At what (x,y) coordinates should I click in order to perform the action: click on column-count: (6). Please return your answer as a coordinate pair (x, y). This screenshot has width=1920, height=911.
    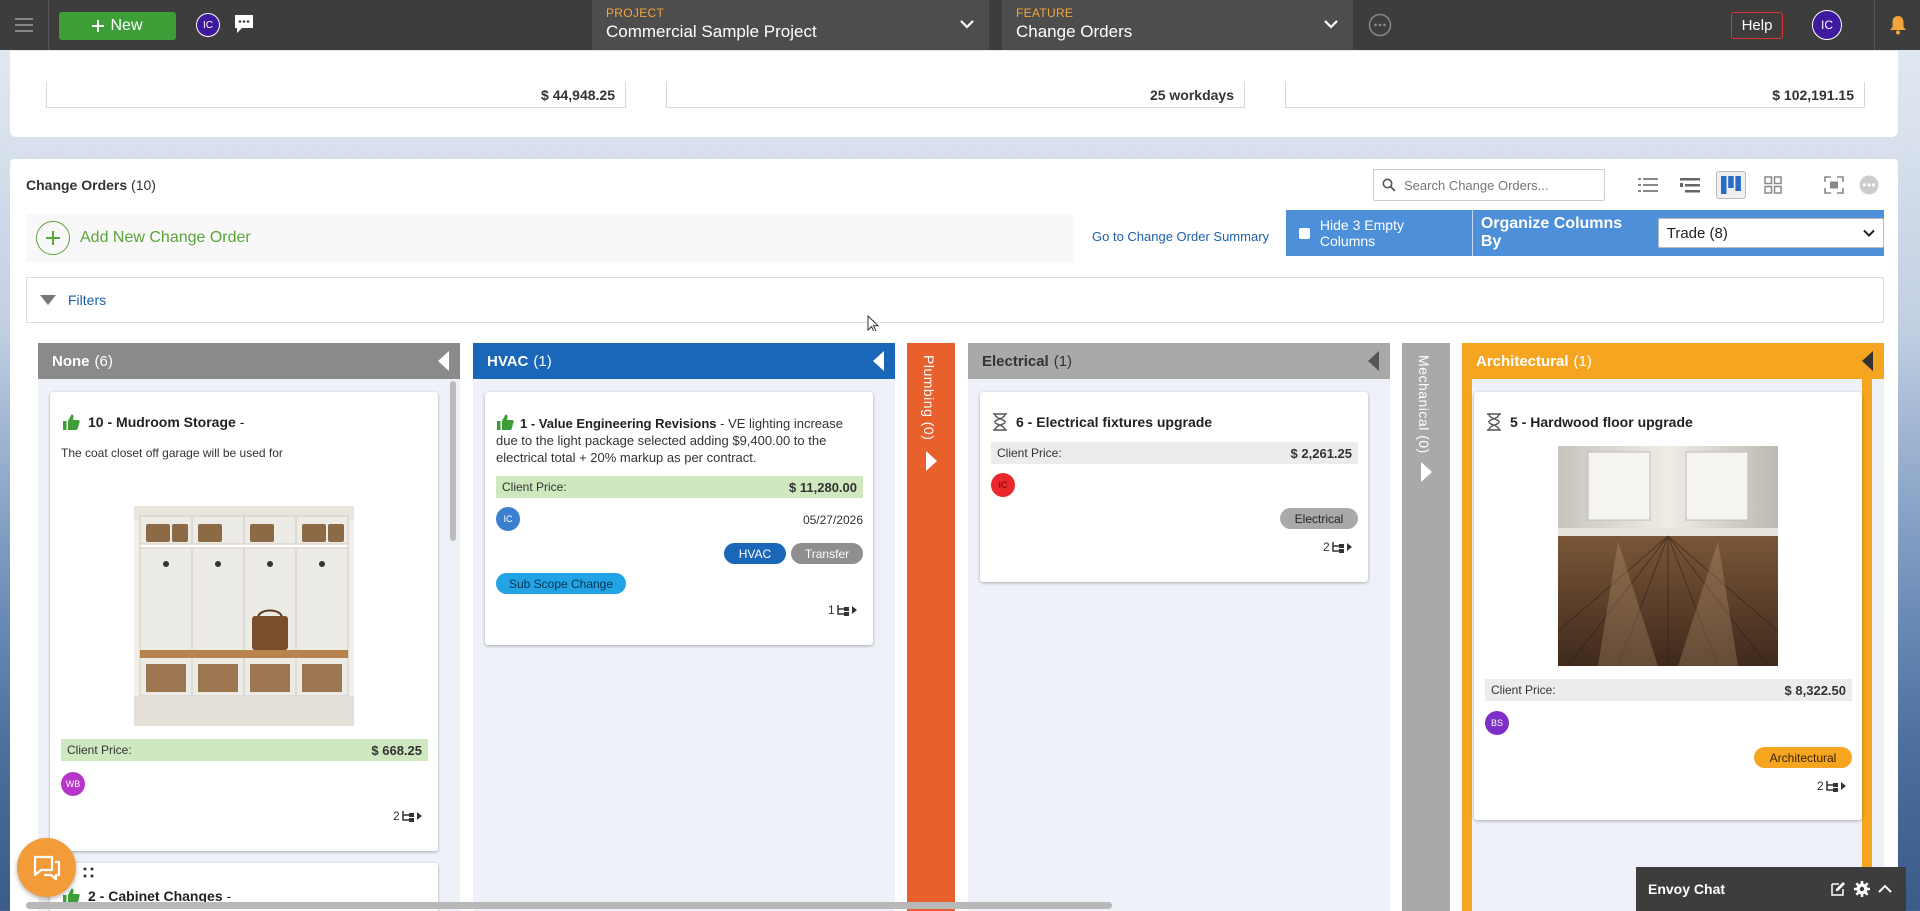
    Looking at the image, I should click on (103, 361).